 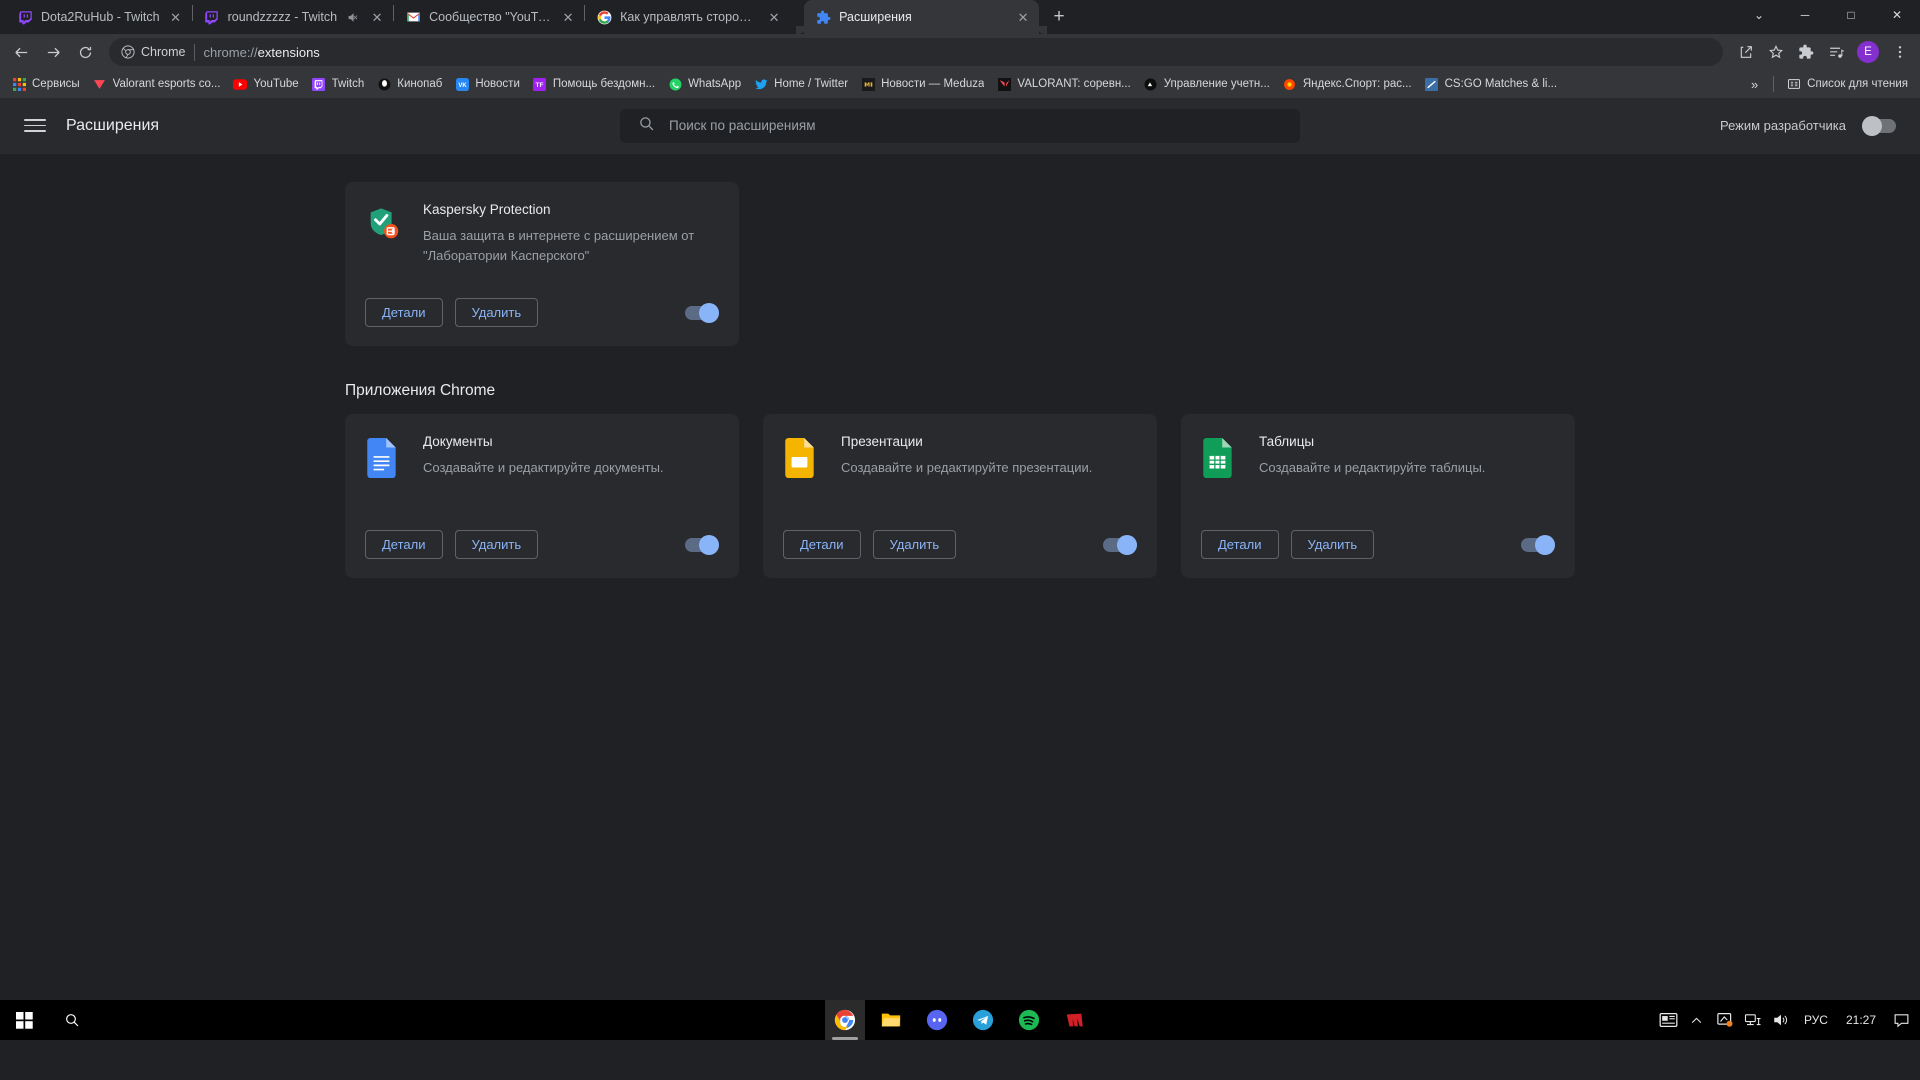 What do you see at coordinates (1897, 15) in the screenshot?
I see `close-window-button: ✕` at bounding box center [1897, 15].